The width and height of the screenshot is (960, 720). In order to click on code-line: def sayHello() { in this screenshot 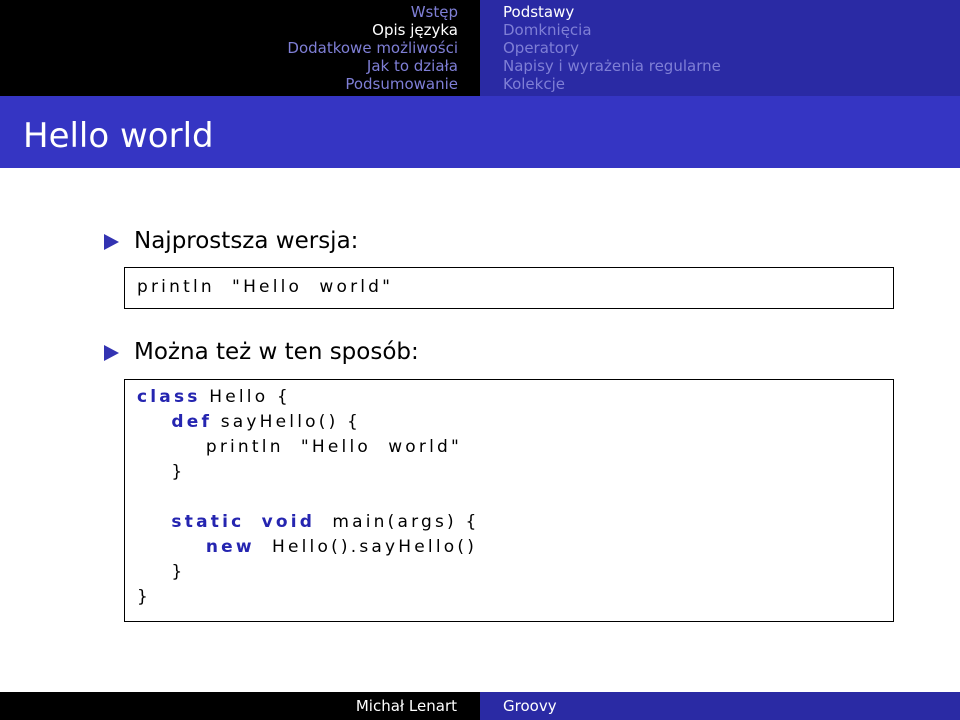, I will do `click(249, 422)`.